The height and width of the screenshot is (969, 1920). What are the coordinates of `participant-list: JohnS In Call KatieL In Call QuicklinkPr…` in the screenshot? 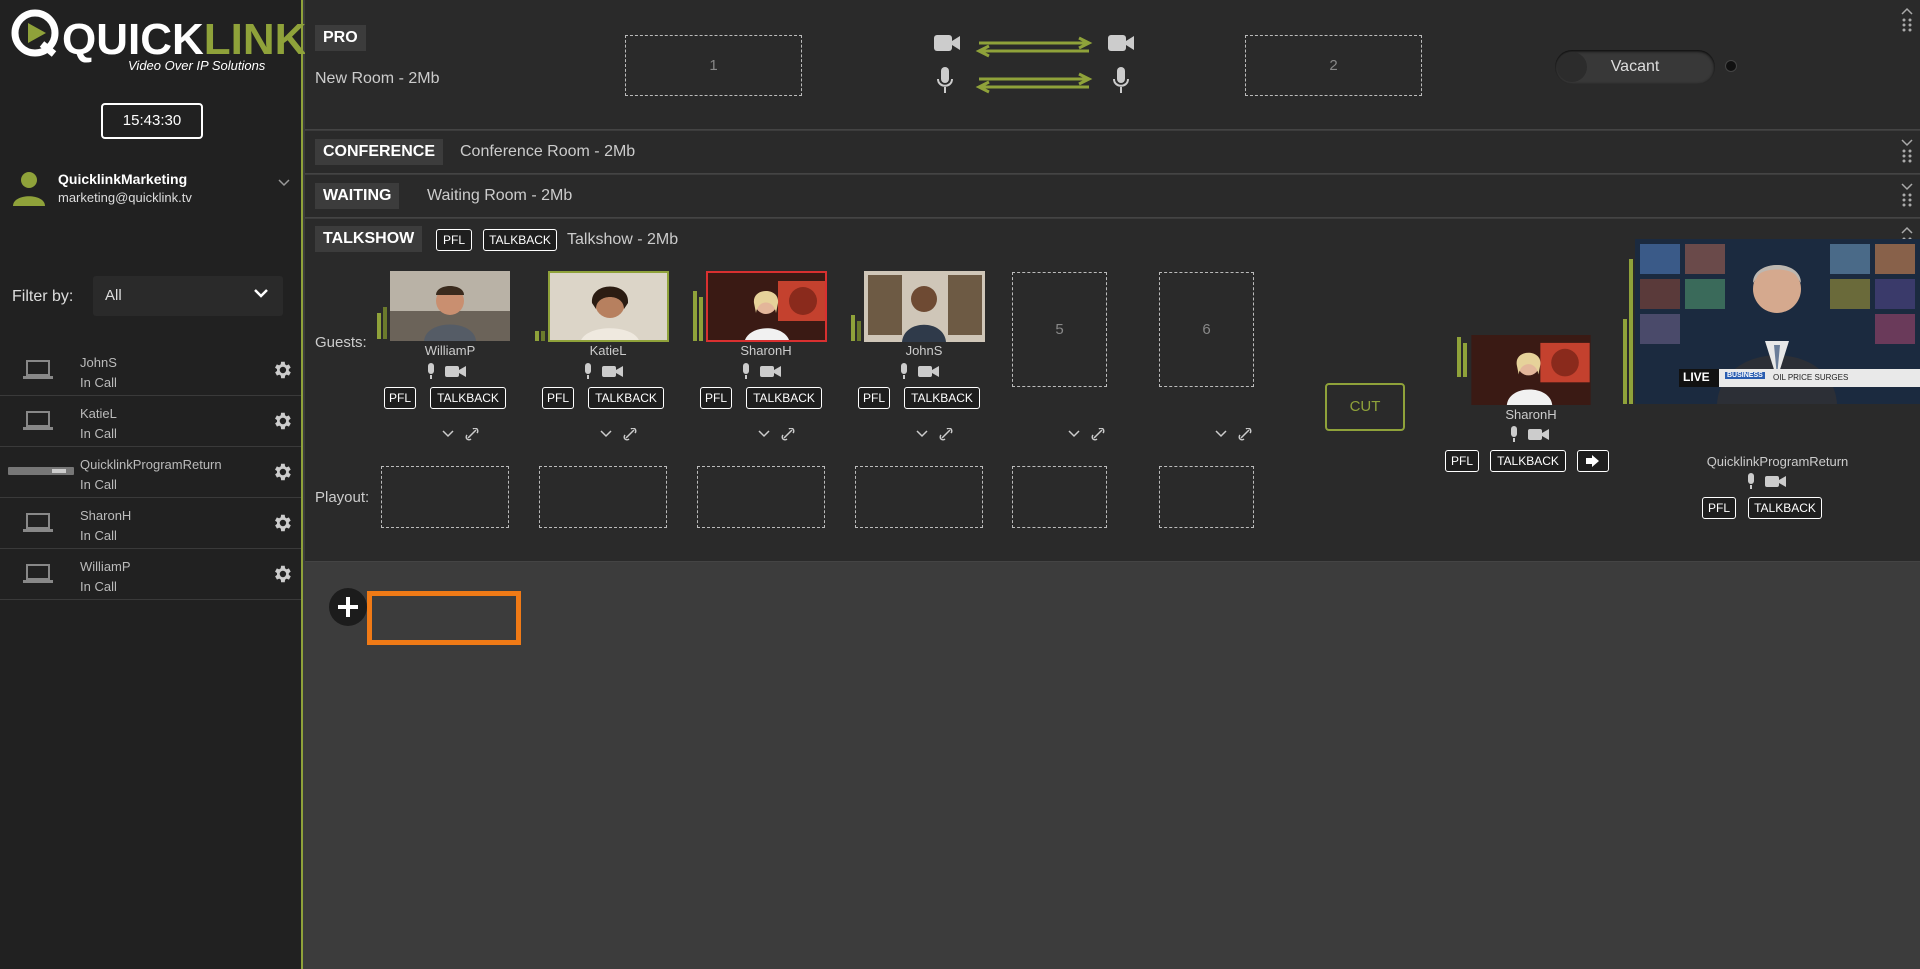 It's located at (150, 472).